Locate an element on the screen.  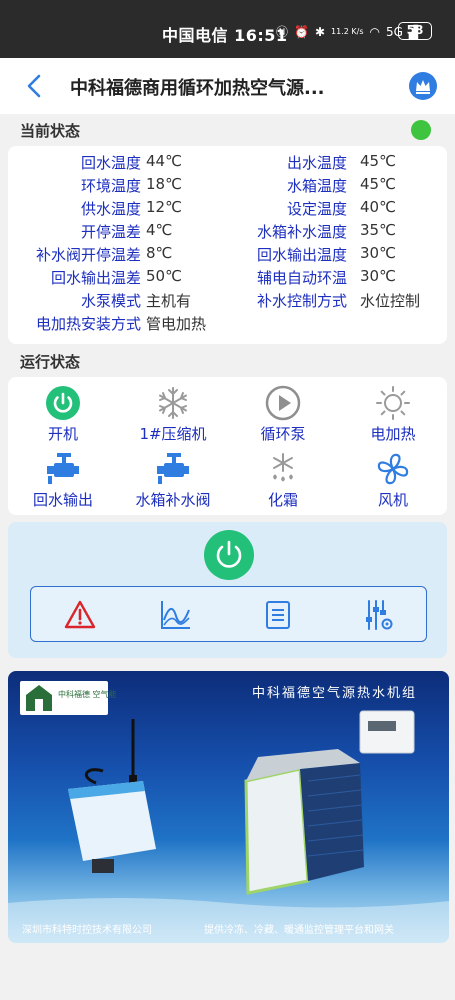
control-panel is located at coordinates (227, 590).